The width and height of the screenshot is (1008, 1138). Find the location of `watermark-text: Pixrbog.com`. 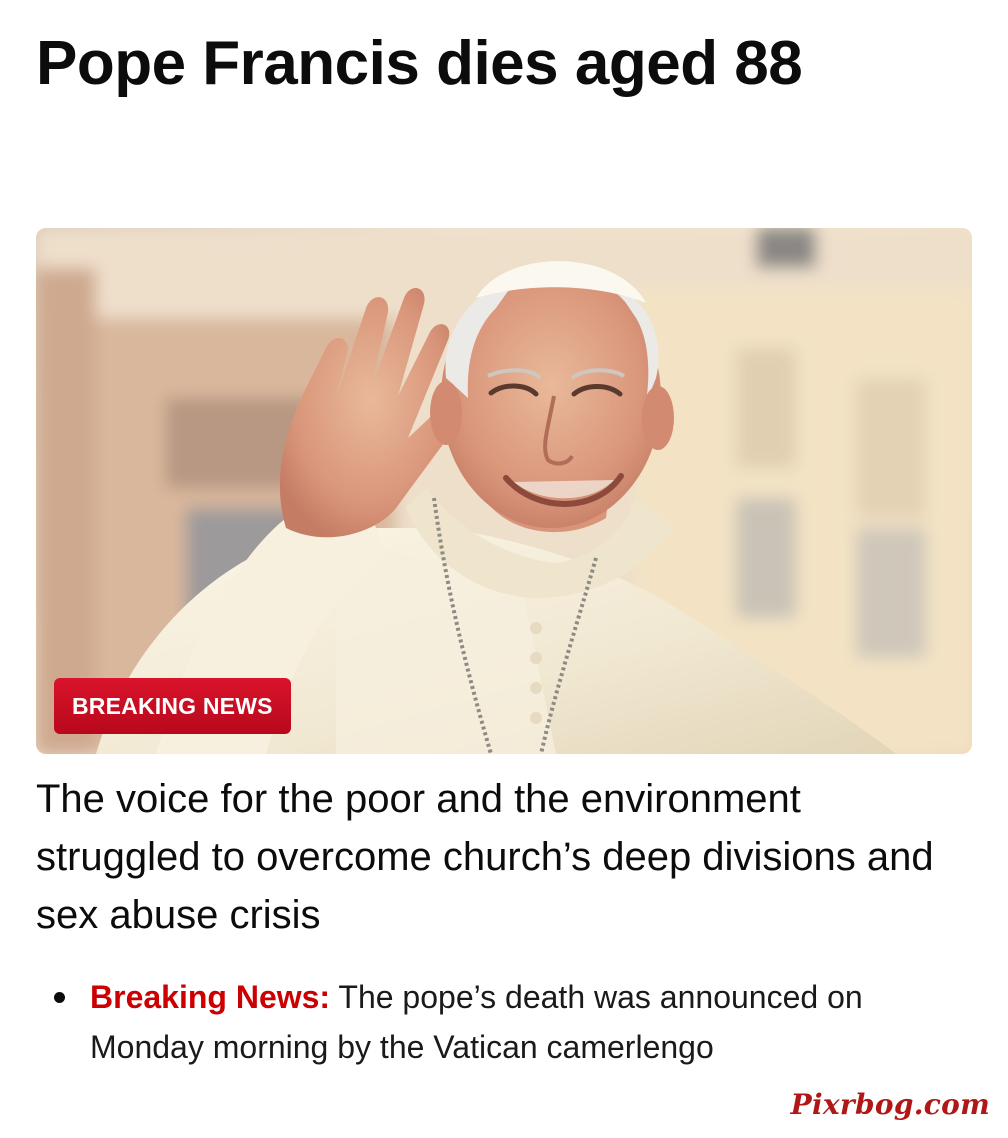

watermark-text: Pixrbog.com is located at coordinates (890, 1104).